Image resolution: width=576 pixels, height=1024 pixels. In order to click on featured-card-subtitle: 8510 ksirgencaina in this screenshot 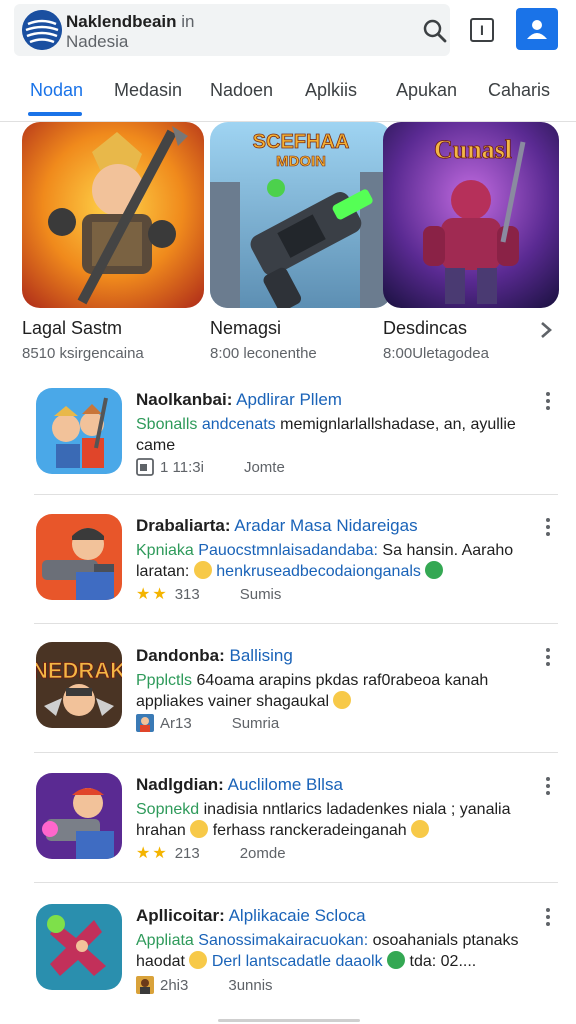, I will do `click(83, 353)`.